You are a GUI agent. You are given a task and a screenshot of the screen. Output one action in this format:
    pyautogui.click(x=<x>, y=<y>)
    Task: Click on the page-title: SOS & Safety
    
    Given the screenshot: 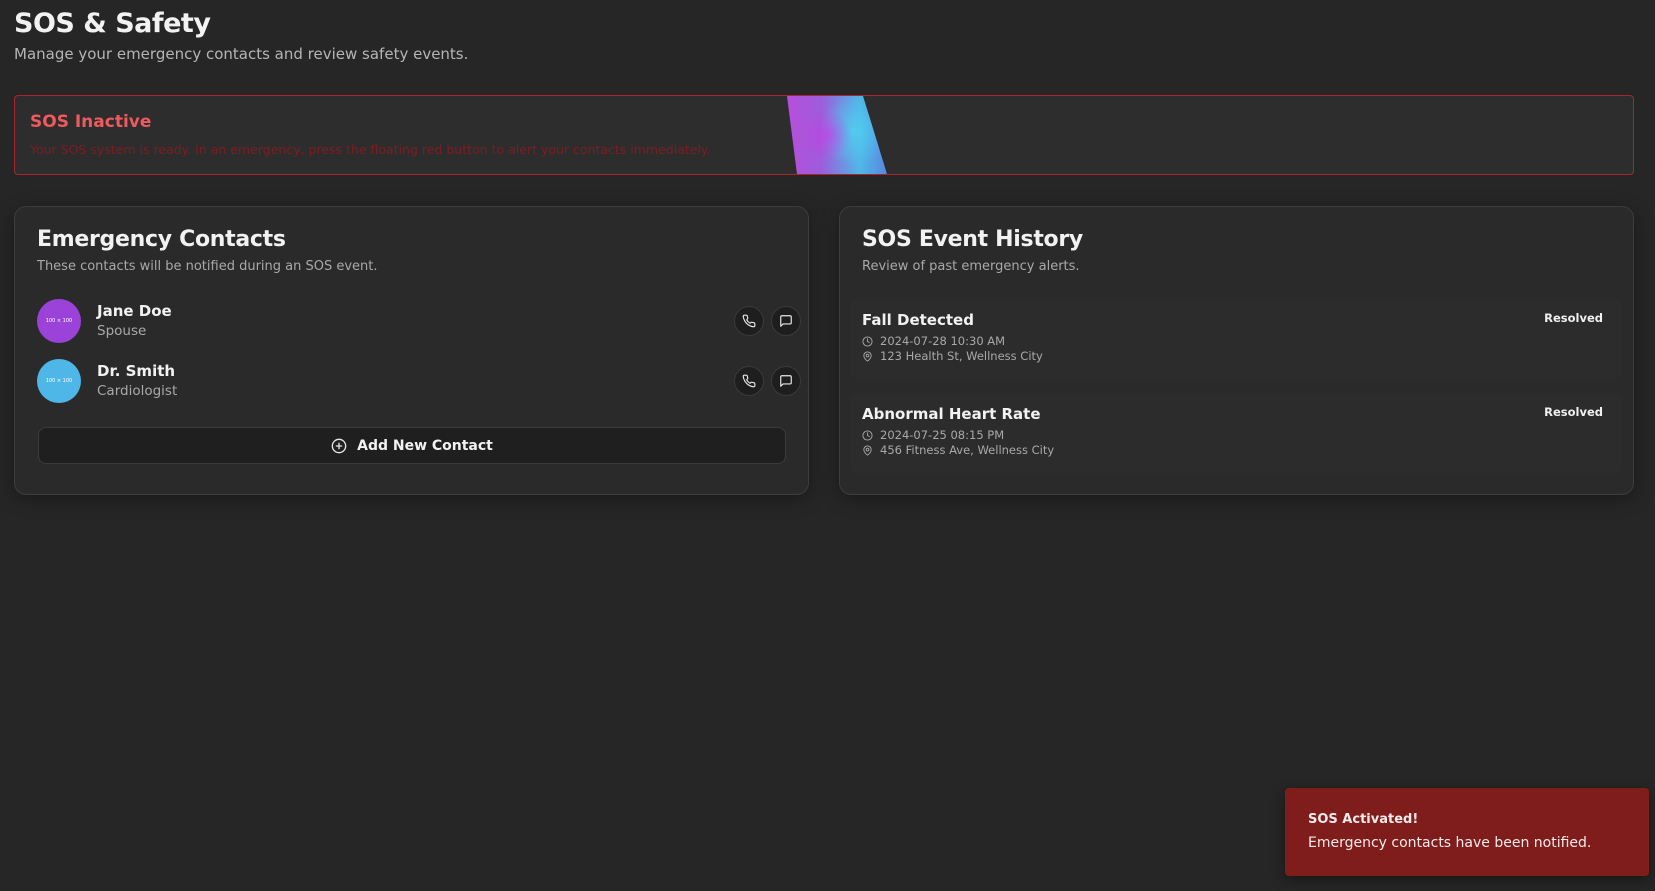 What is the action you would take?
    pyautogui.click(x=112, y=23)
    